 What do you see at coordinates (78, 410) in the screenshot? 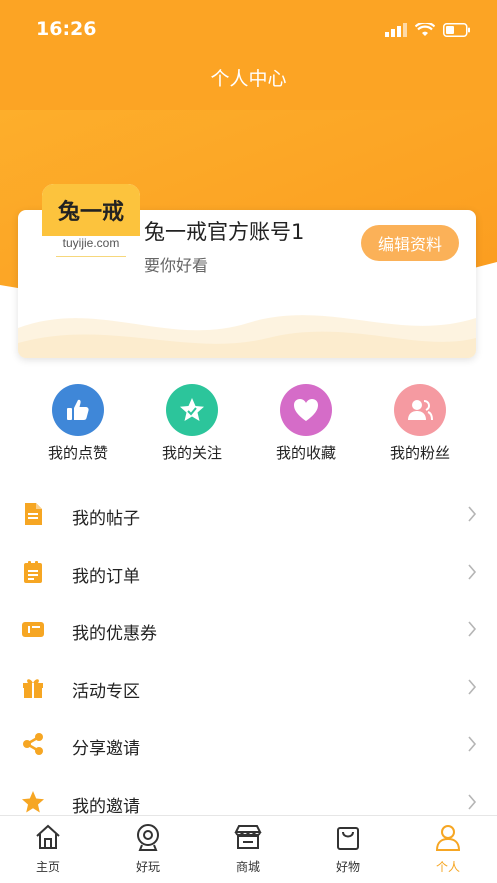
I see `thumbs-up-icon` at bounding box center [78, 410].